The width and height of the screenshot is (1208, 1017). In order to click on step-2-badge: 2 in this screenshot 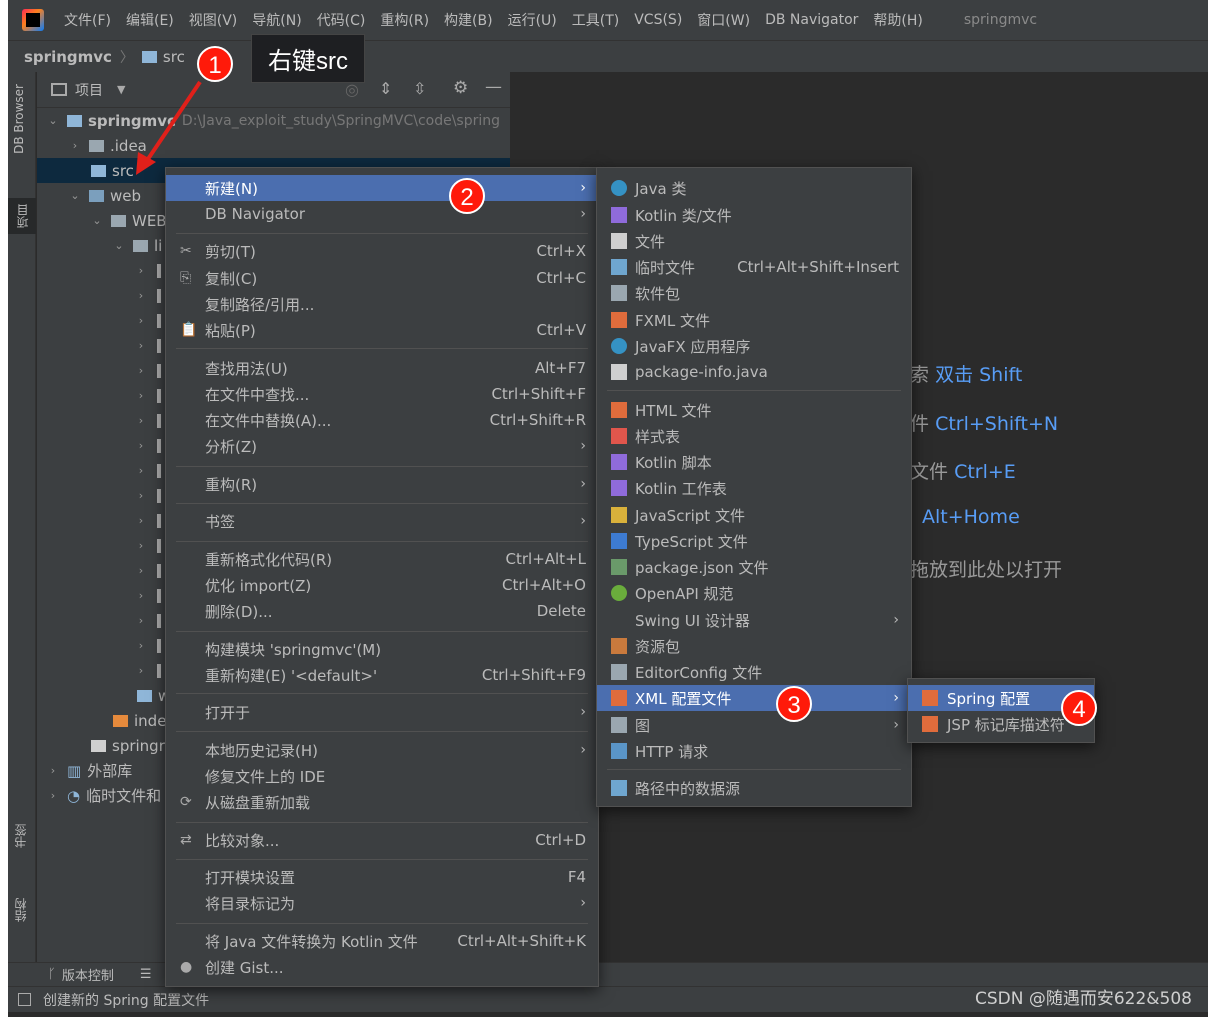, I will do `click(467, 196)`.